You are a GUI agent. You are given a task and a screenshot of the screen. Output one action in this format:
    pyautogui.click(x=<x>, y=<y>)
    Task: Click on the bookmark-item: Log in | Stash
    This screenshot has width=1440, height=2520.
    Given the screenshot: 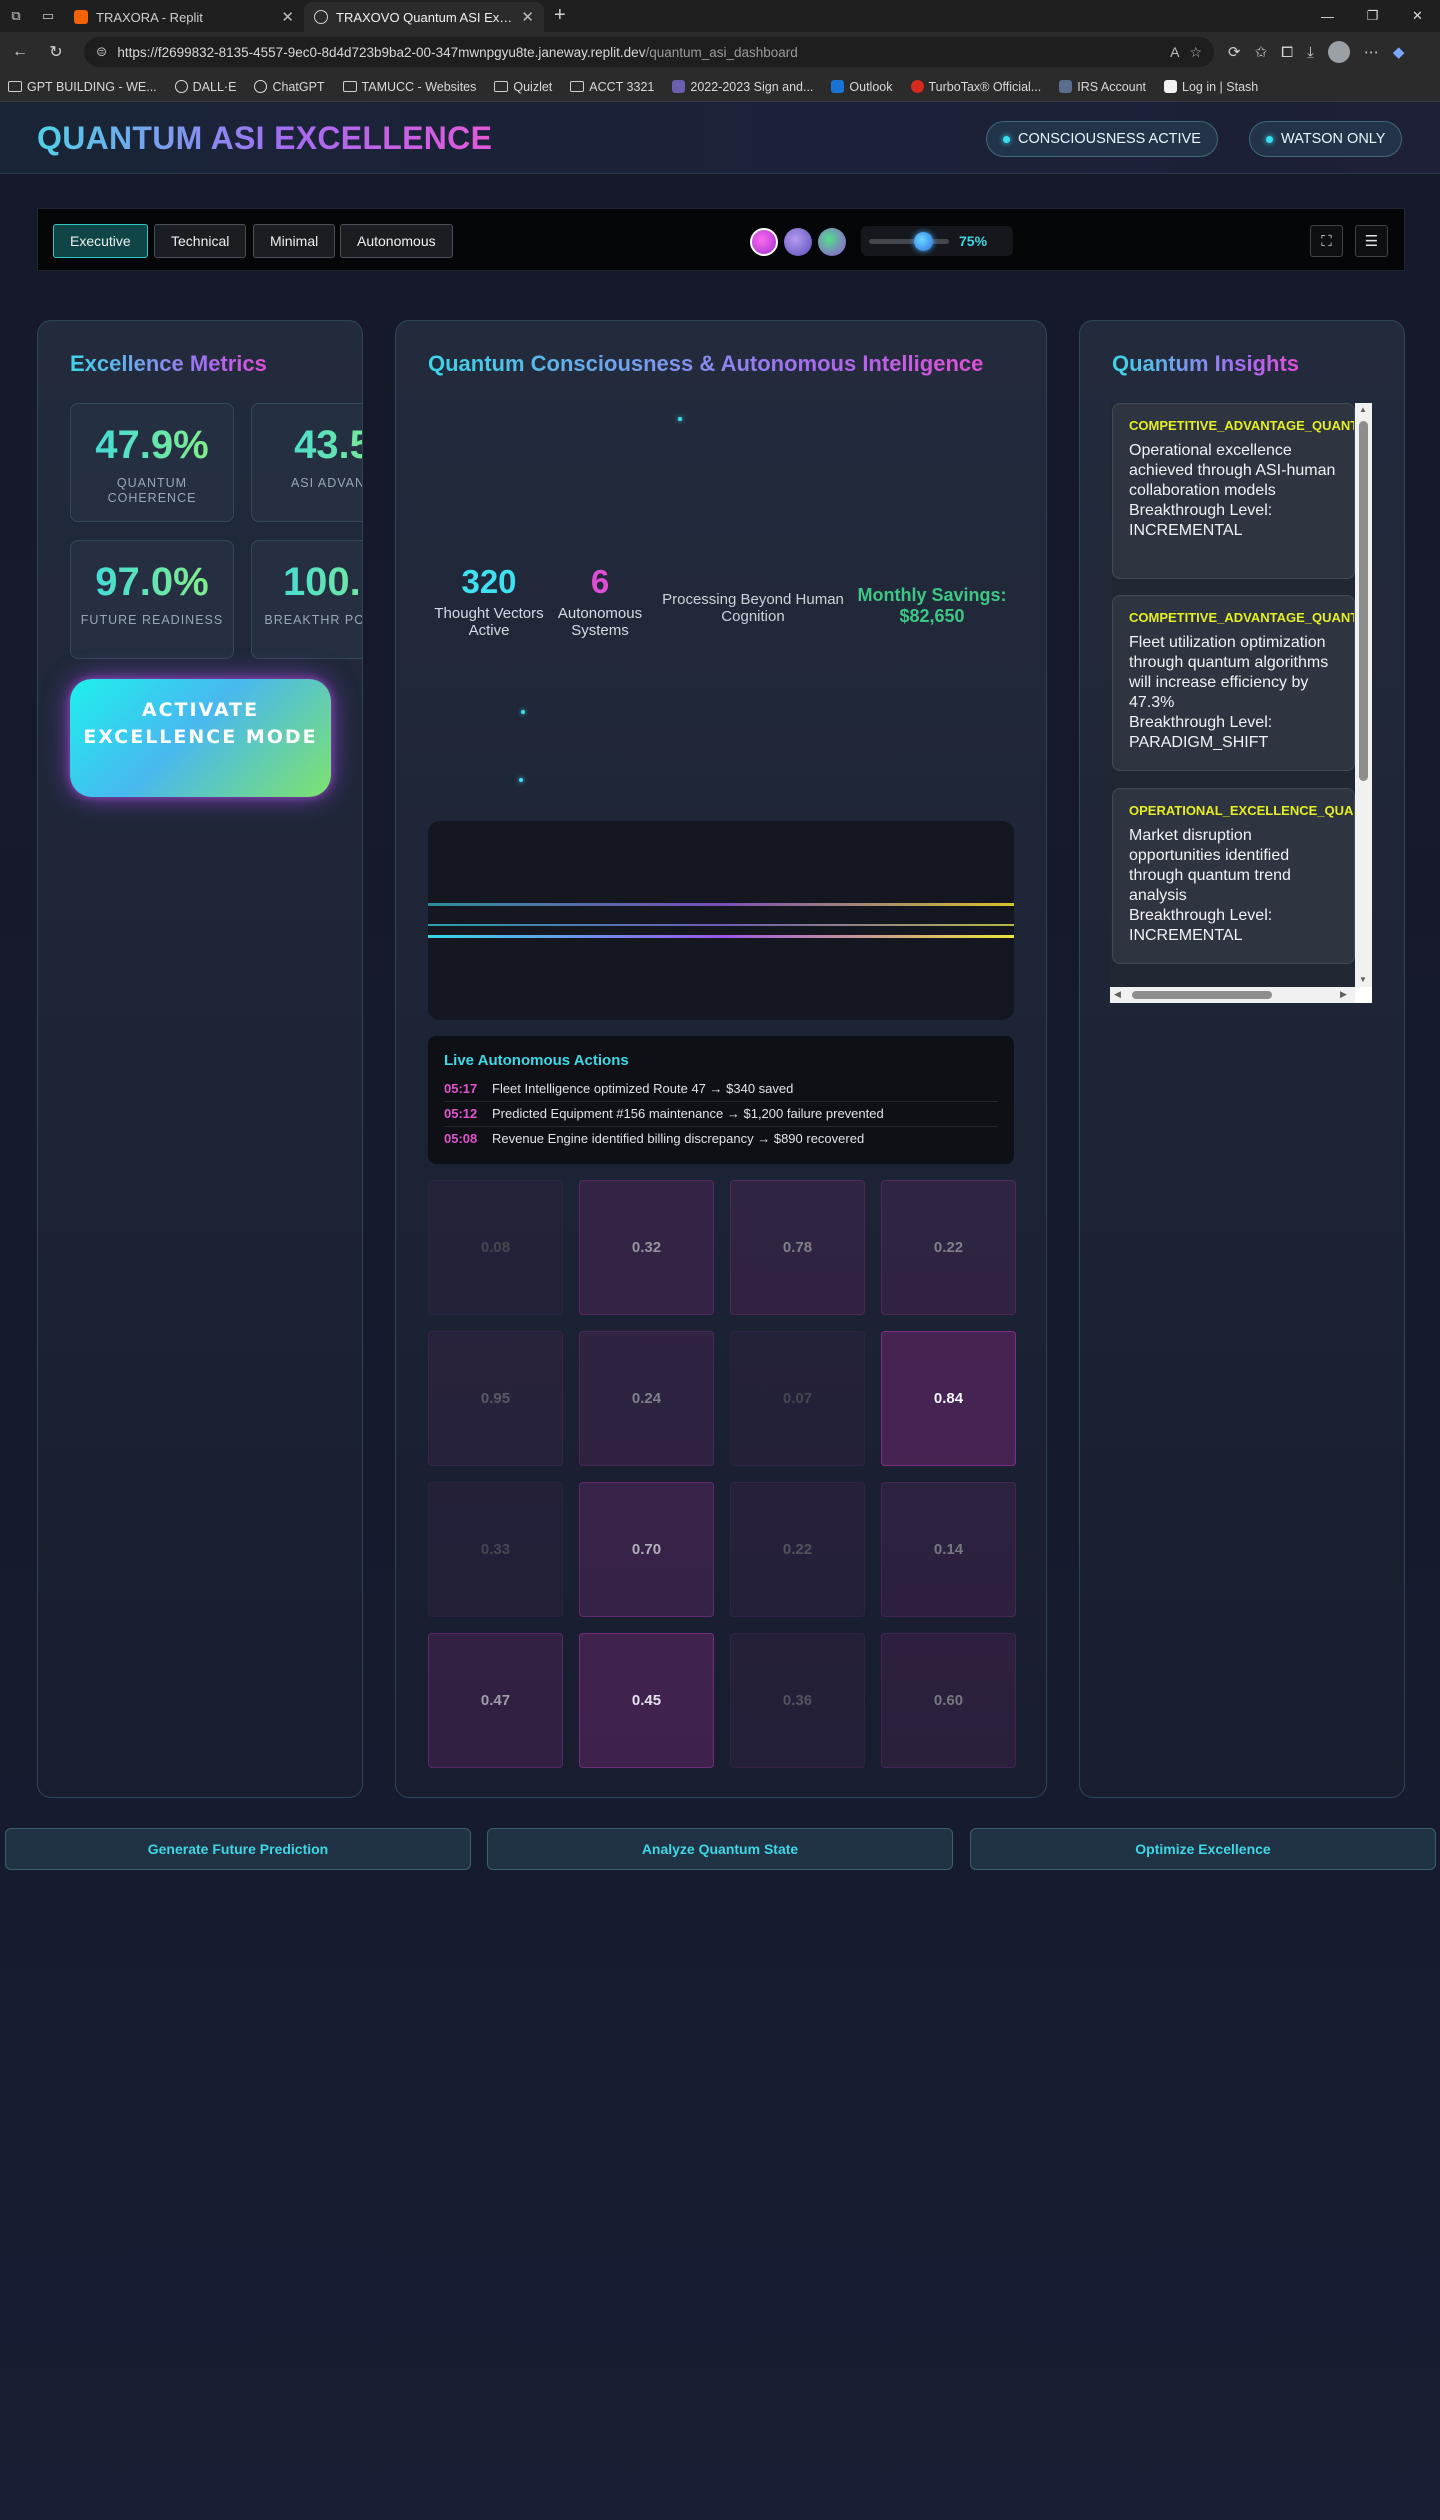 What is the action you would take?
    pyautogui.click(x=1211, y=87)
    